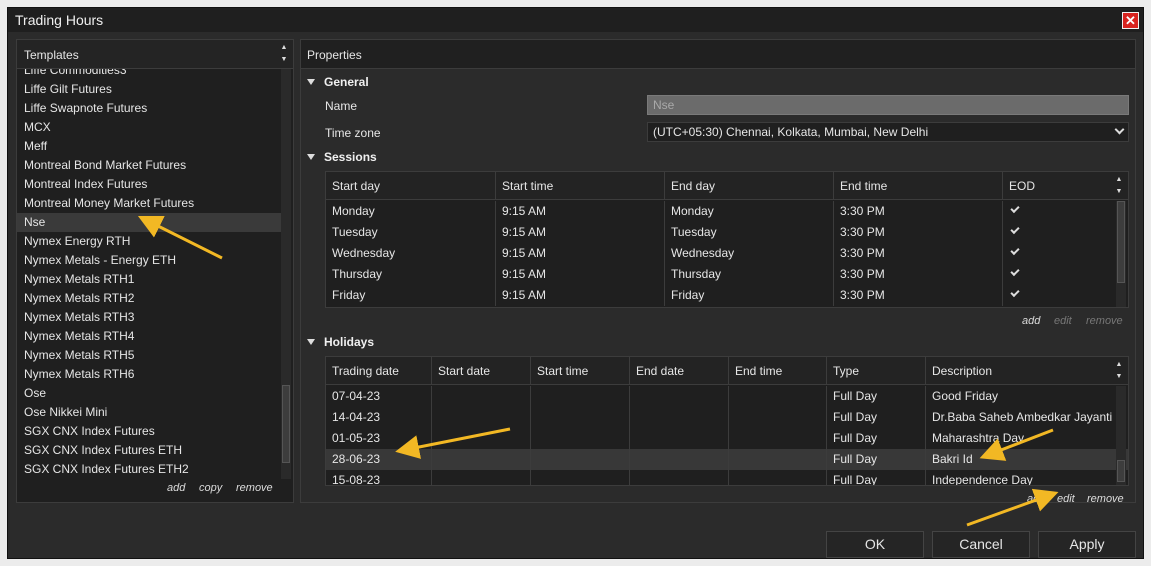  What do you see at coordinates (176, 488) in the screenshot?
I see `template-add-button: add` at bounding box center [176, 488].